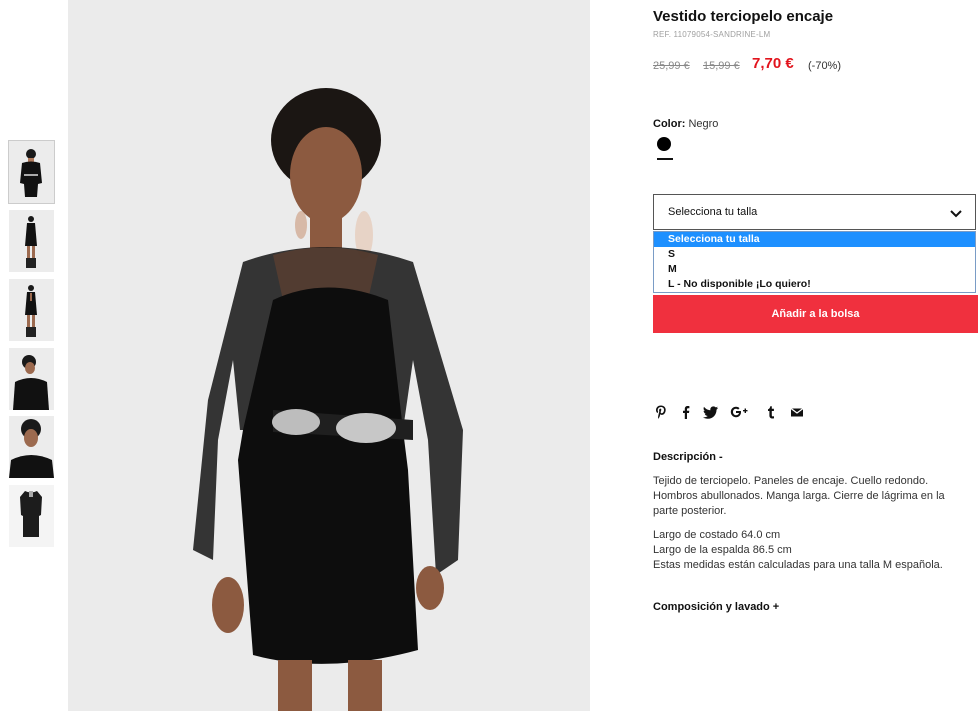  What do you see at coordinates (722, 550) in the screenshot?
I see `measurement-line: Largo de la espalda 86.5 cm` at bounding box center [722, 550].